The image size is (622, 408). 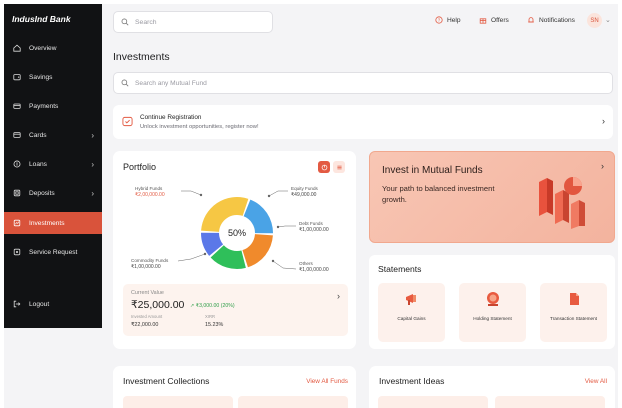 I want to click on capital-gains-tile: Capital Gains, so click(x=411, y=312).